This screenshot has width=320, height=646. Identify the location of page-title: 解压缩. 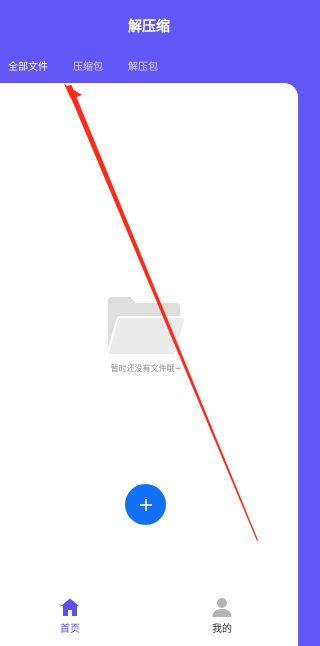
(149, 27).